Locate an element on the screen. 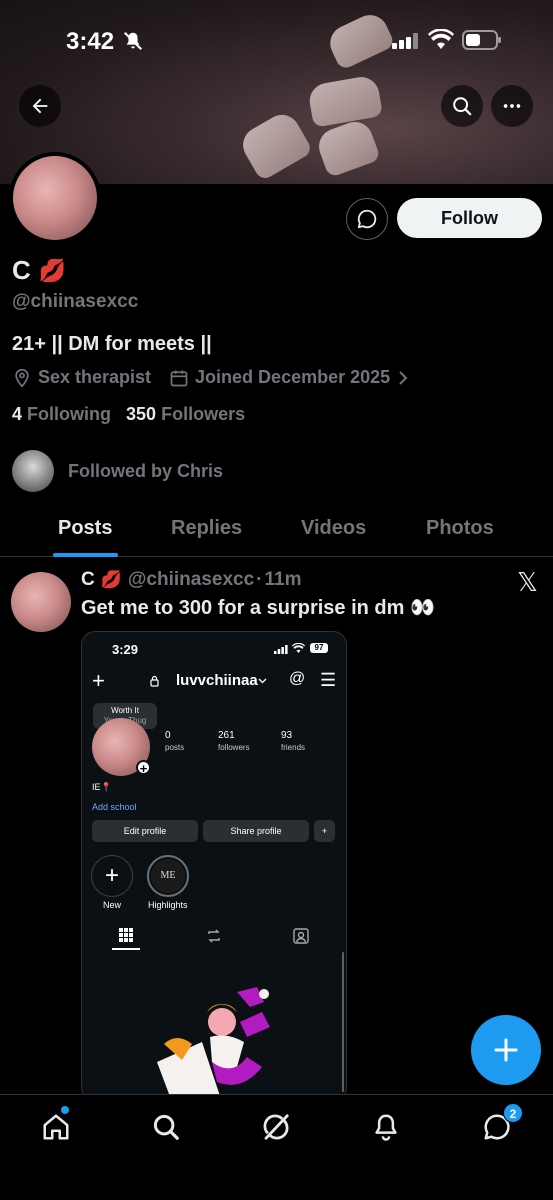 This screenshot has height=1200, width=553. profile-tabs: Posts Replies Videos Photos is located at coordinates (276, 531).